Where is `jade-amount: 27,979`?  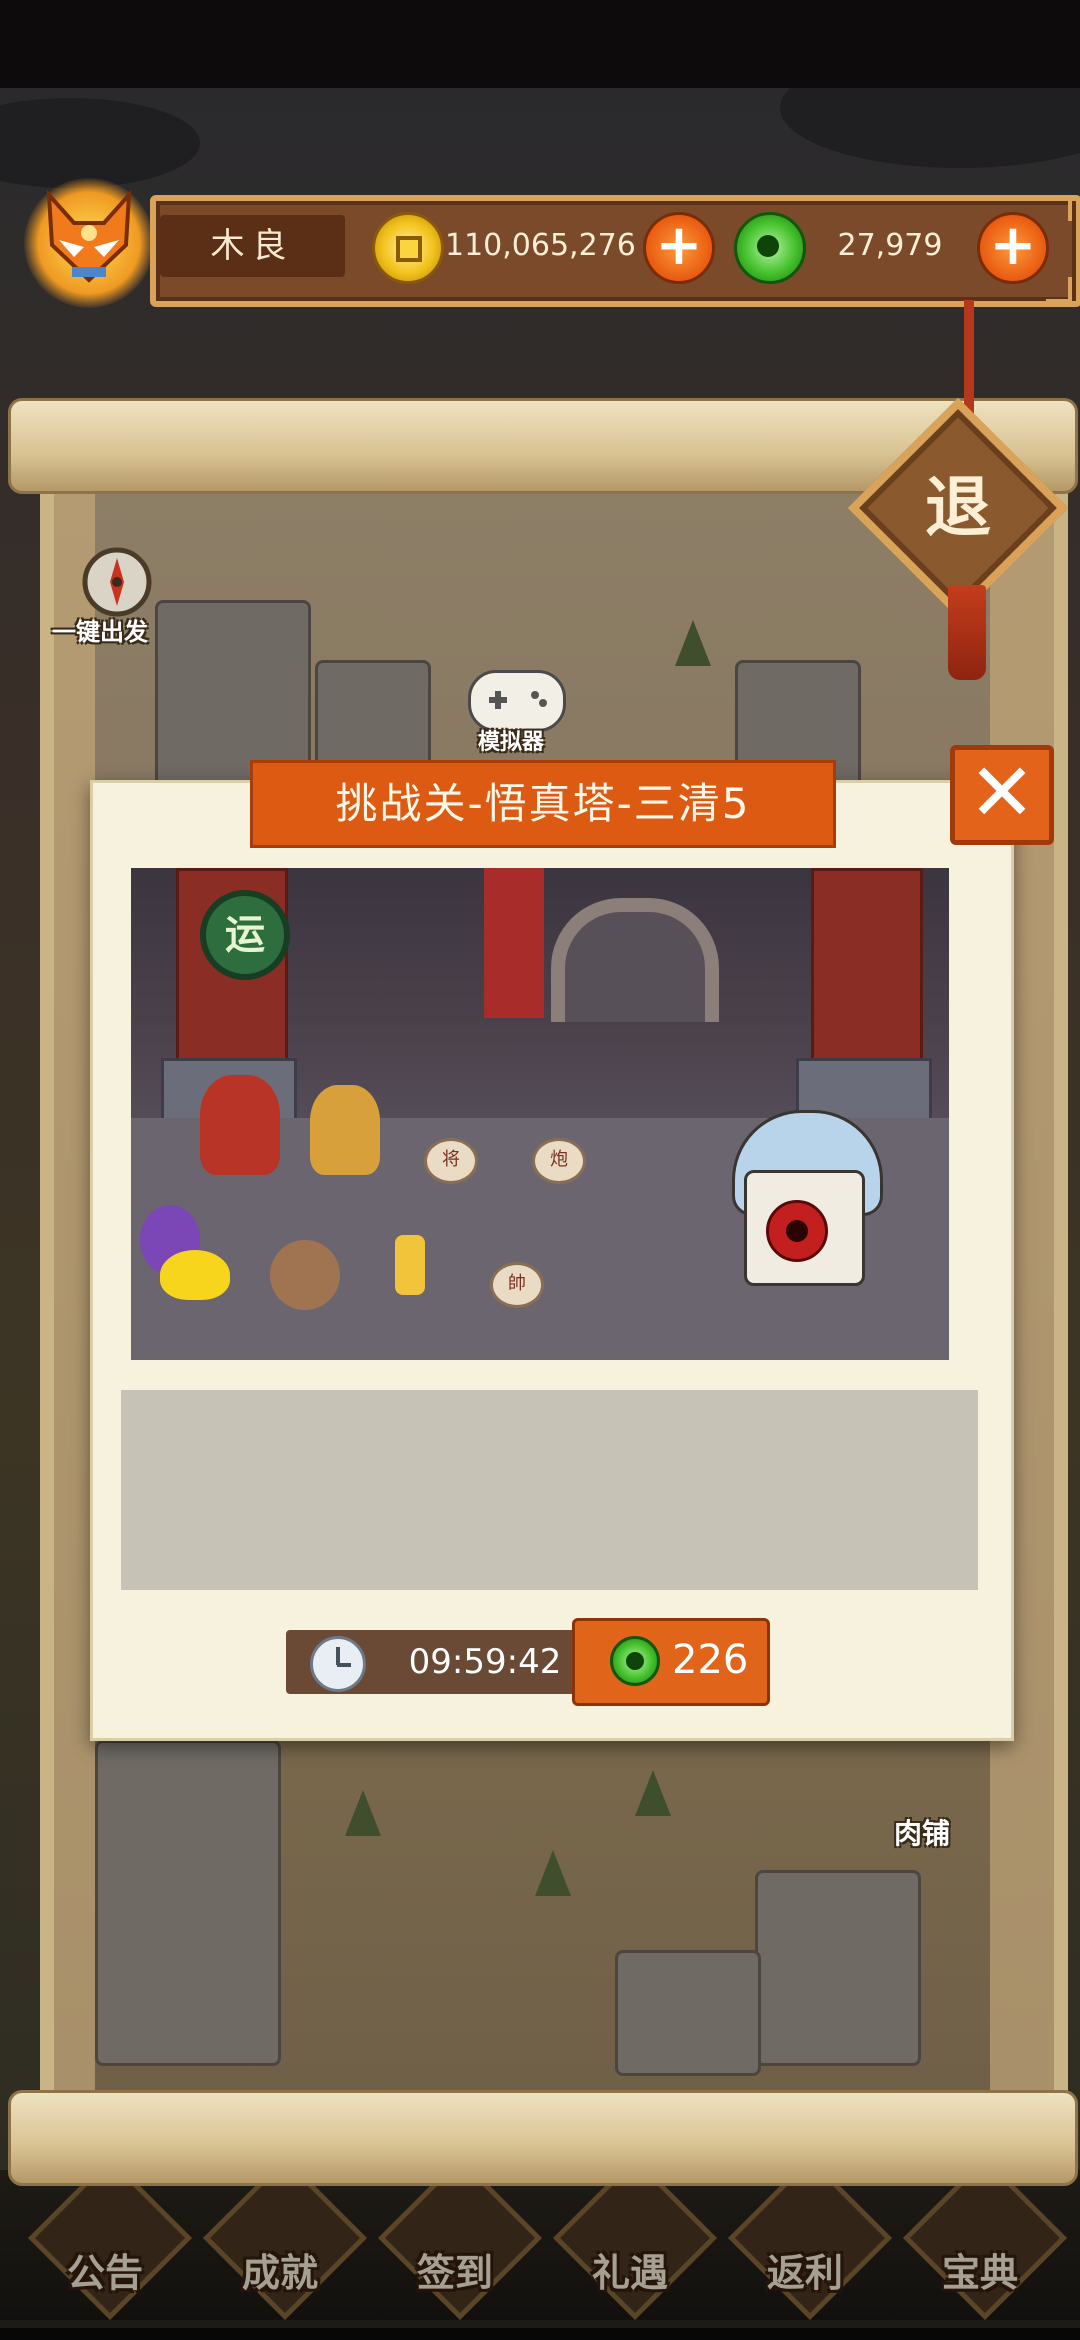
jade-amount: 27,979 is located at coordinates (890, 245).